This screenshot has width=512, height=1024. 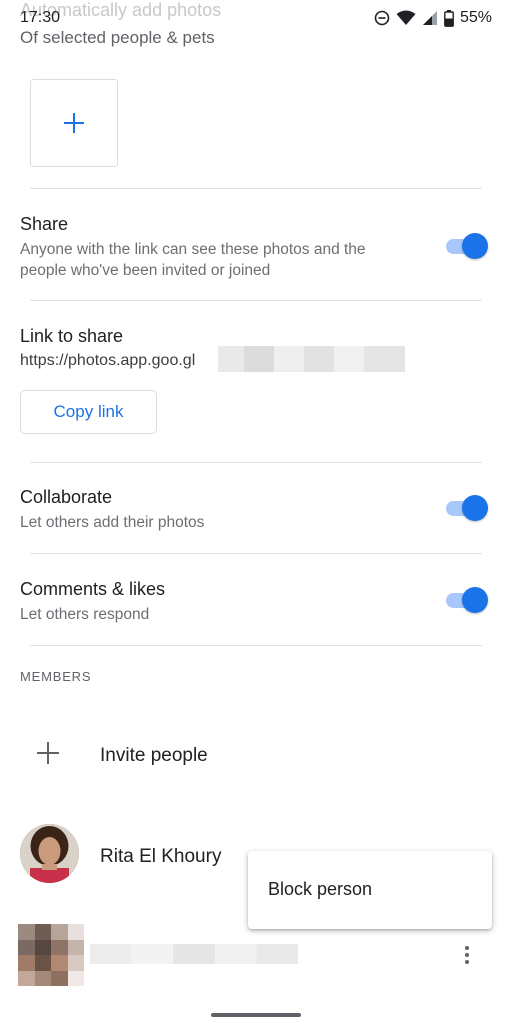 I want to click on gesture-nav-handle, so click(x=256, y=1015).